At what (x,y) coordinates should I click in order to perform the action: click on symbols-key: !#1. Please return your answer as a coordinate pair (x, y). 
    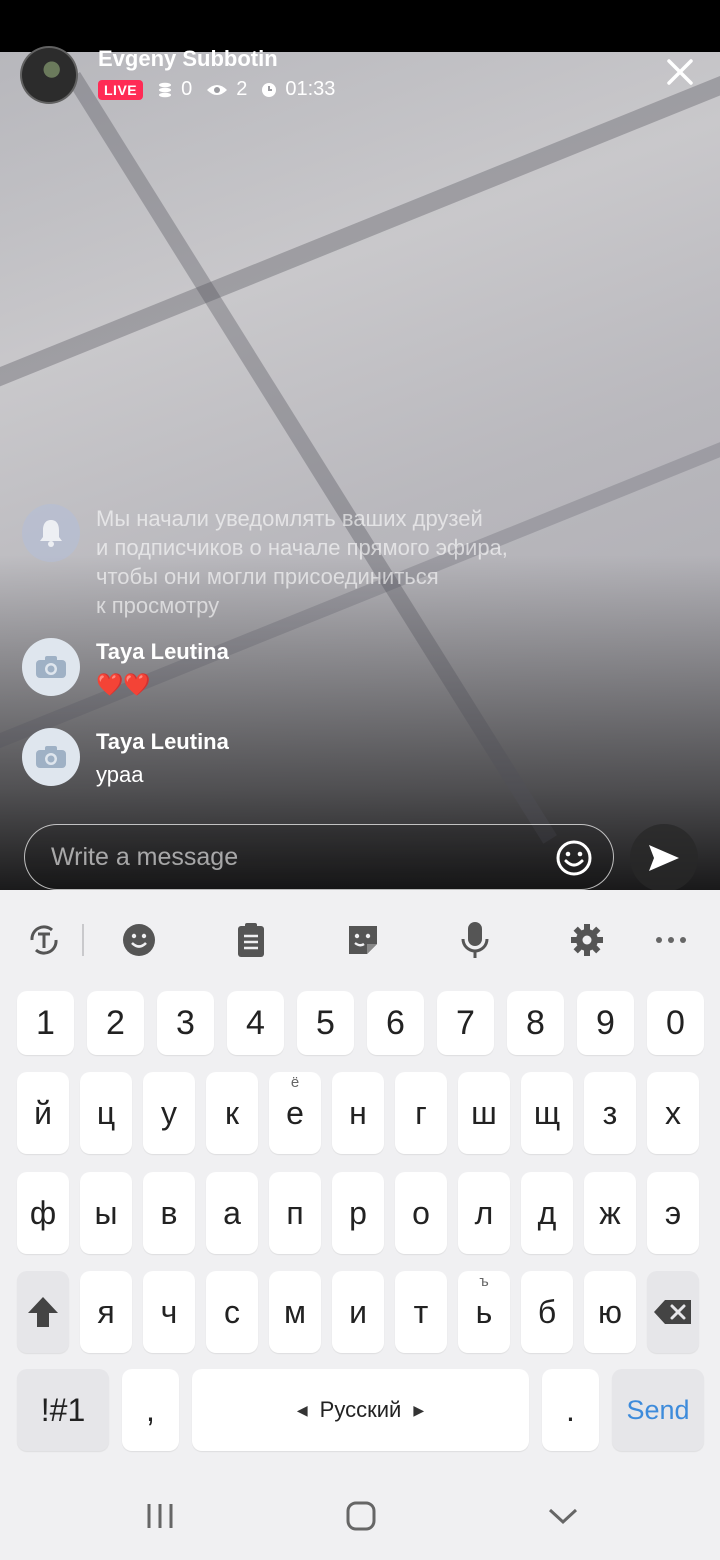
    Looking at the image, I should click on (63, 1410).